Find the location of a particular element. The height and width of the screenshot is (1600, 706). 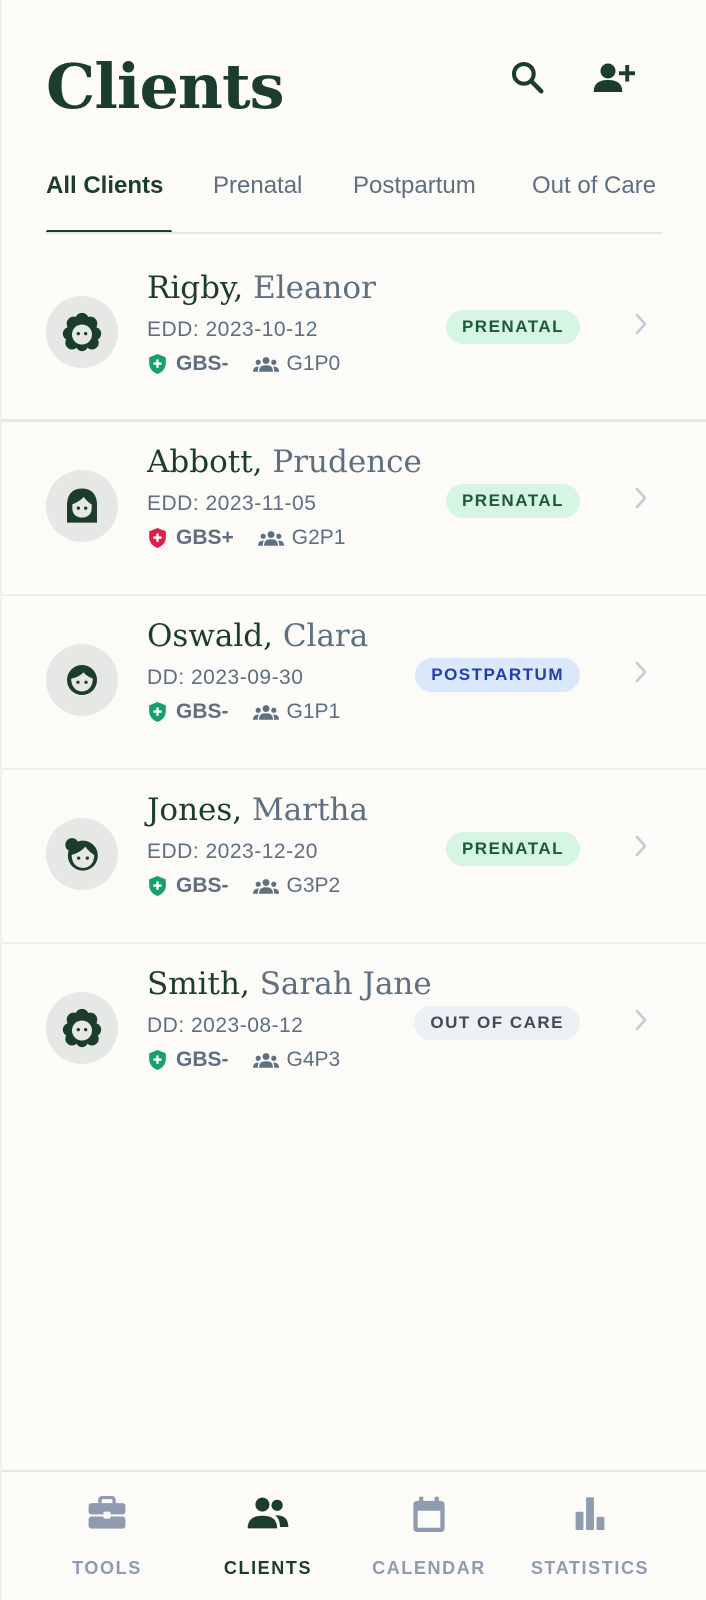

toolbox-icon is located at coordinates (107, 1512).